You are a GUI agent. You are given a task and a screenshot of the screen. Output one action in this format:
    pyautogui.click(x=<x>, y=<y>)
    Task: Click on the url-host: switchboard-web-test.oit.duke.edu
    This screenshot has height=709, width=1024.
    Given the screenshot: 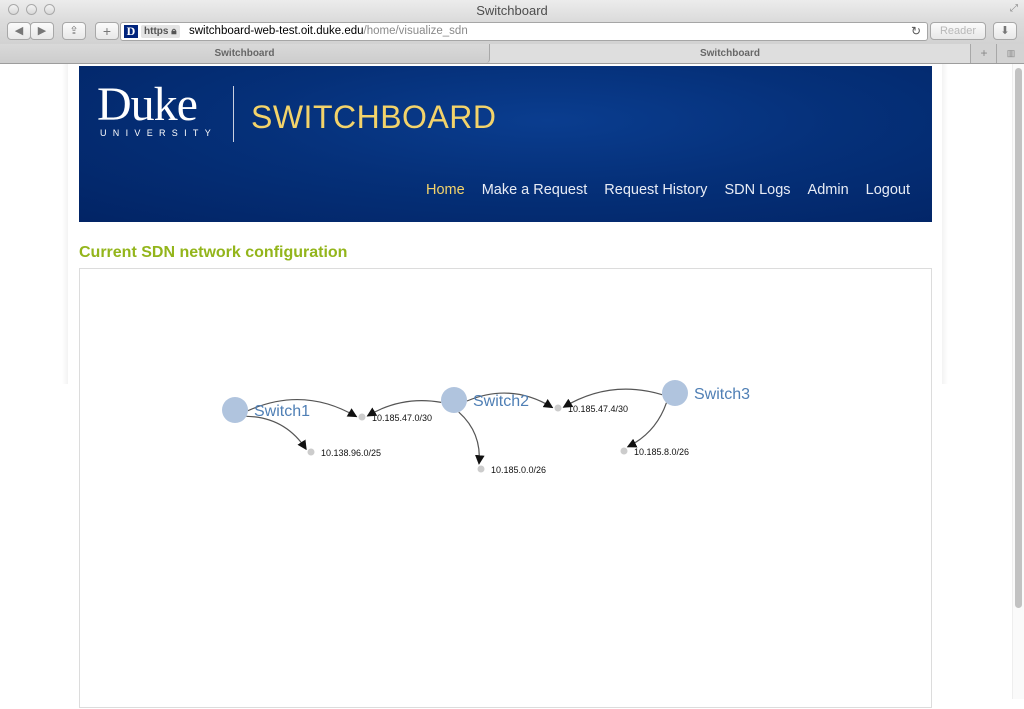 What is the action you would take?
    pyautogui.click(x=276, y=31)
    